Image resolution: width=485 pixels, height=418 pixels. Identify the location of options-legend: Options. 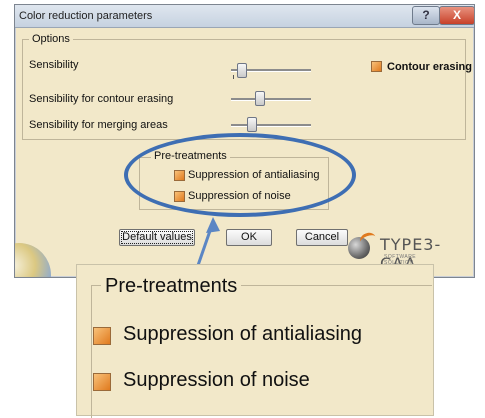
(51, 39).